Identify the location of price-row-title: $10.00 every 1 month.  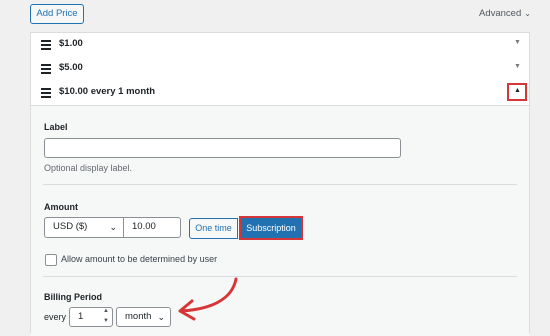
(107, 91).